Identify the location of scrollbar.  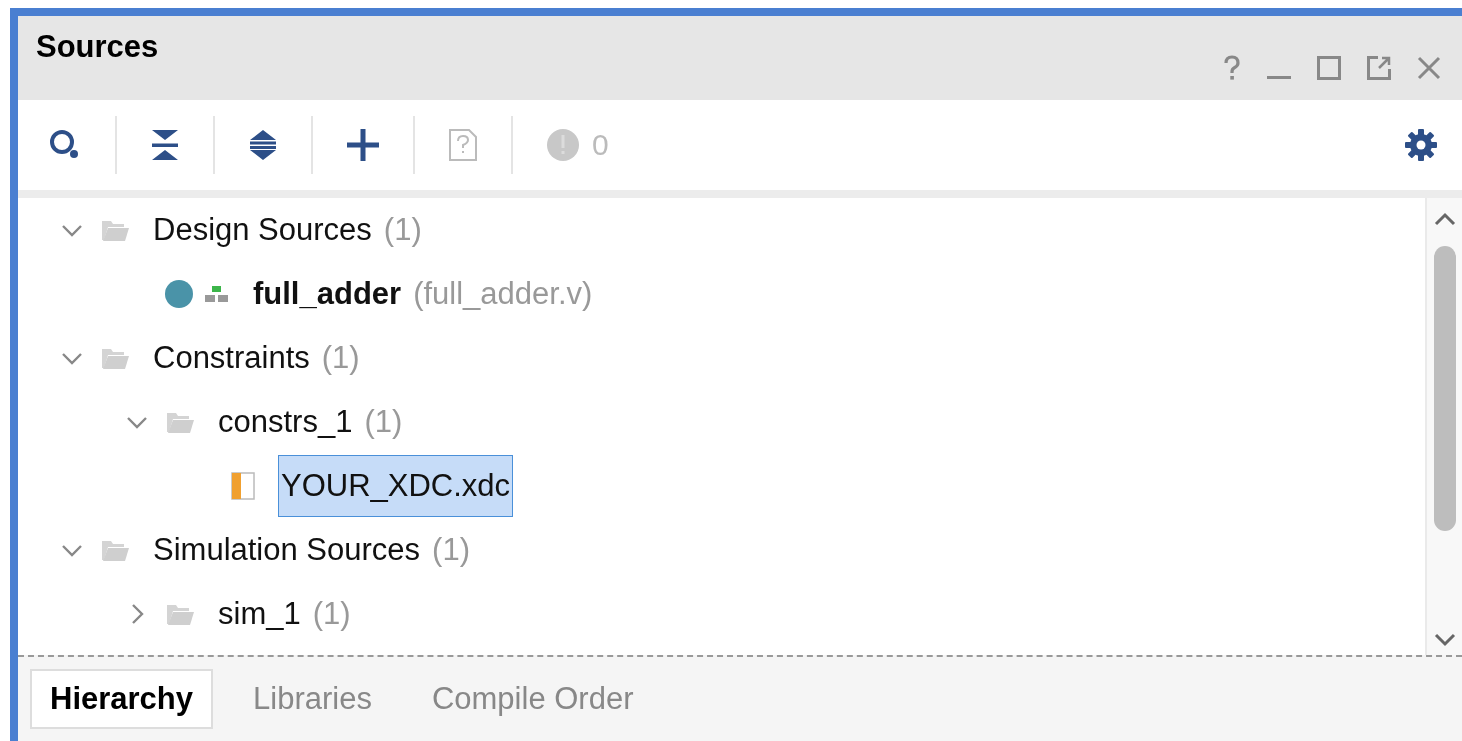
(1443, 426).